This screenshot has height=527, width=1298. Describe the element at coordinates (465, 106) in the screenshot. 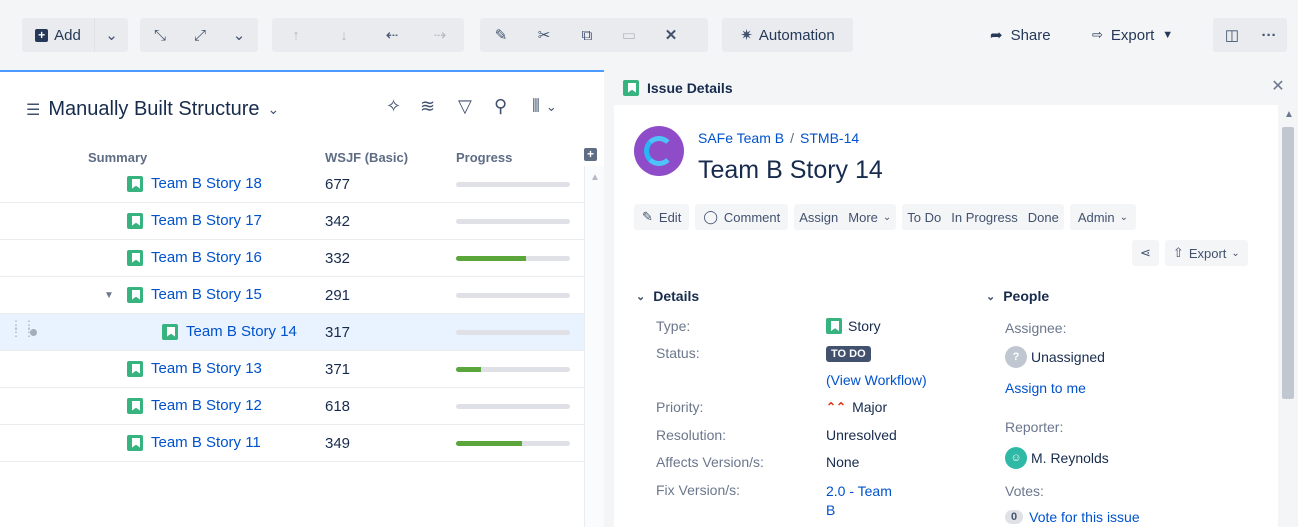

I see `filter-icon: ▽` at that location.